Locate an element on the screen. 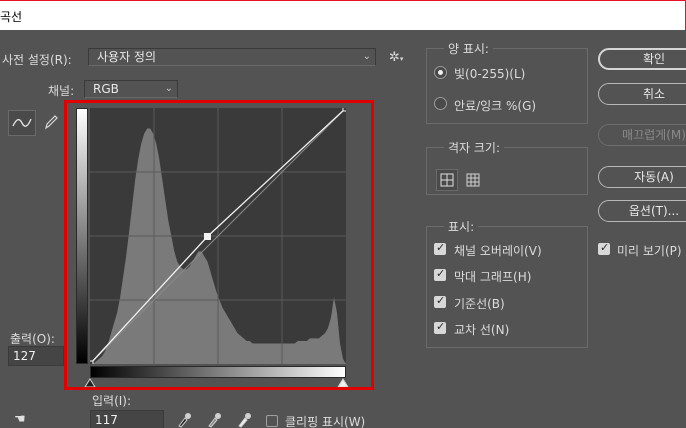 Image resolution: width=686 pixels, height=428 pixels. auto-button: 자동(A) is located at coordinates (642, 177).